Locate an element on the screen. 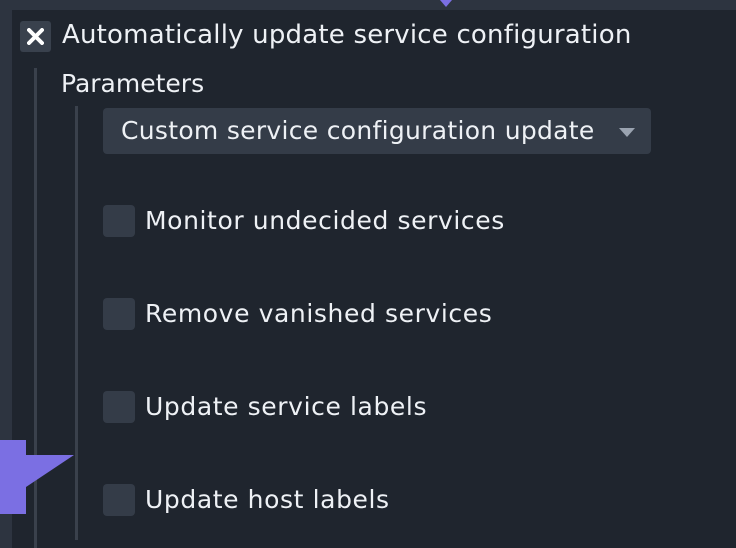  close-x-icon is located at coordinates (35, 36).